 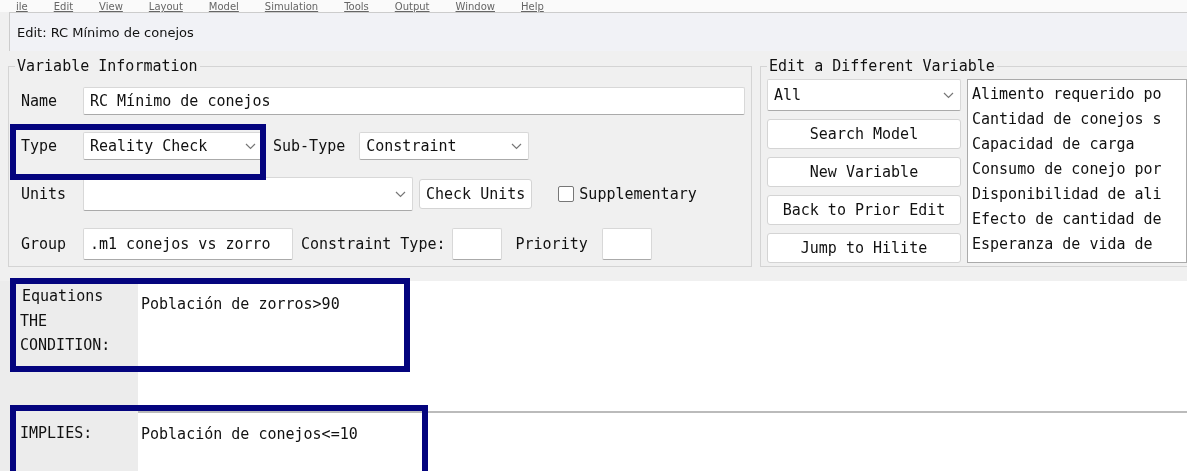 I want to click on units-combobox, so click(x=248, y=194).